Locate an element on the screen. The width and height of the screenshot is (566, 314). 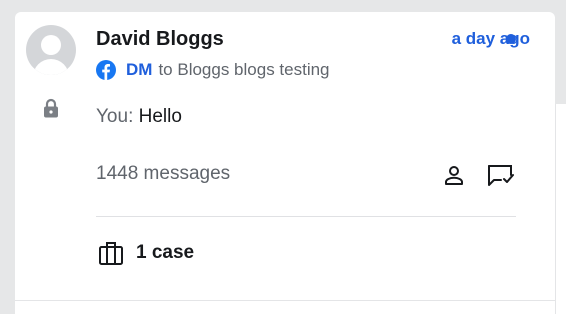
avatar-body is located at coordinates (51, 67).